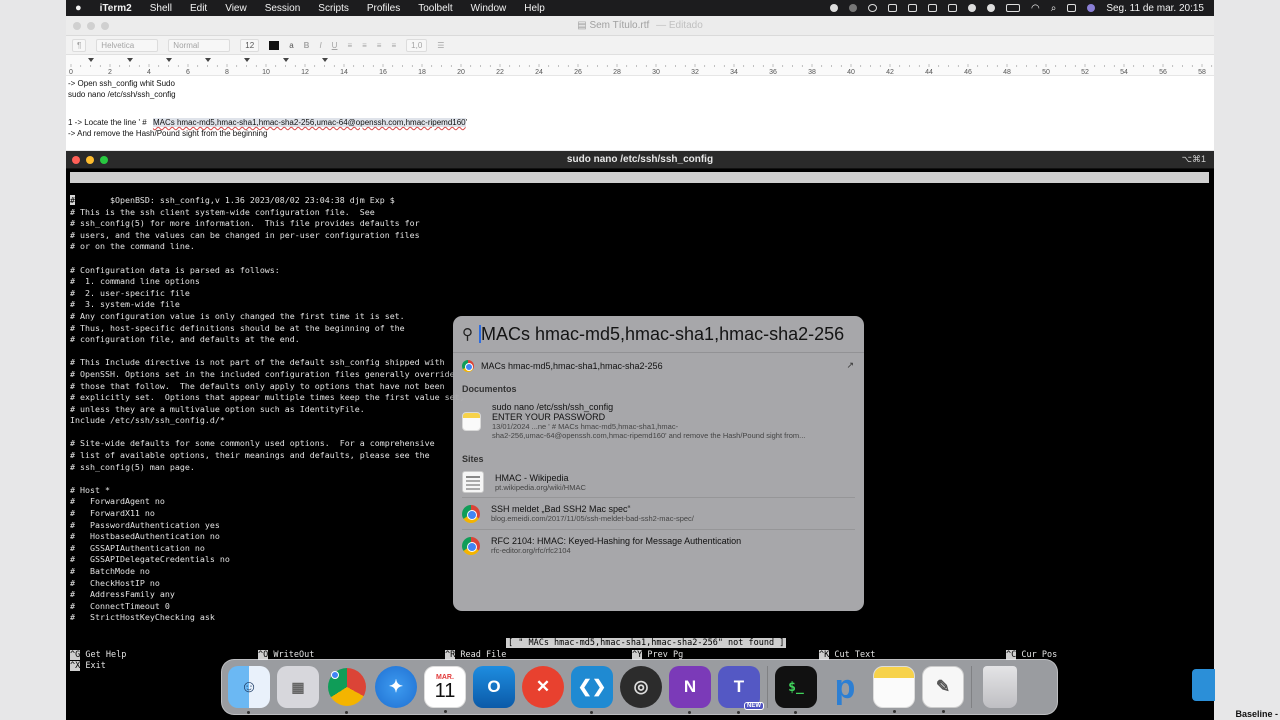 The image size is (1280, 720). Describe the element at coordinates (393, 45) in the screenshot. I see `justify-icon: ≡` at that location.